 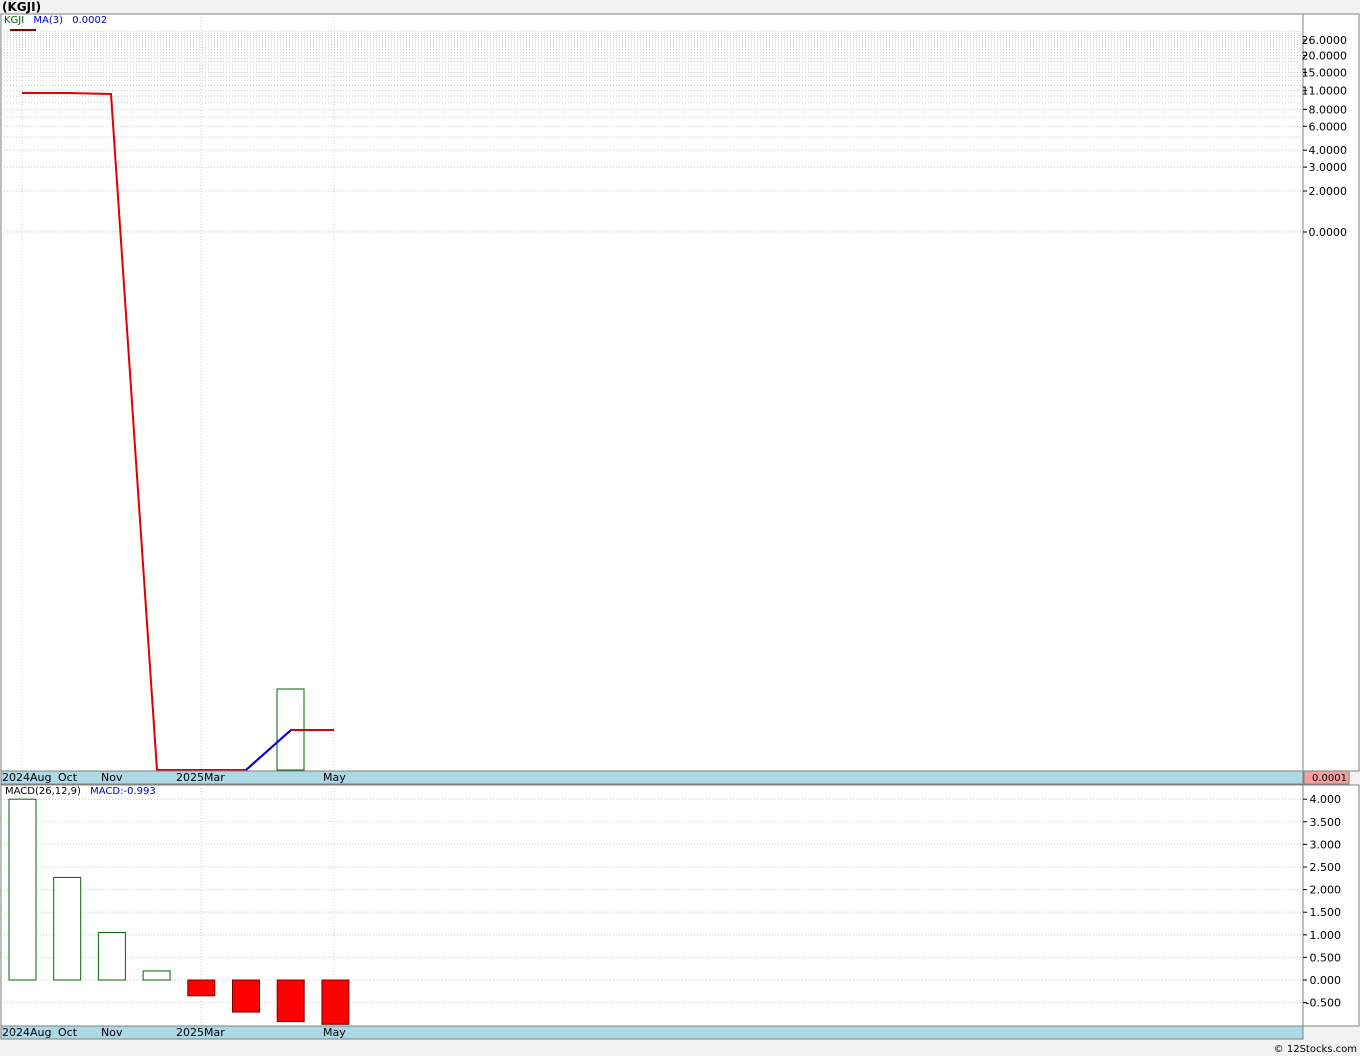 I want to click on legend-ma-label: MA(3), so click(x=48, y=20).